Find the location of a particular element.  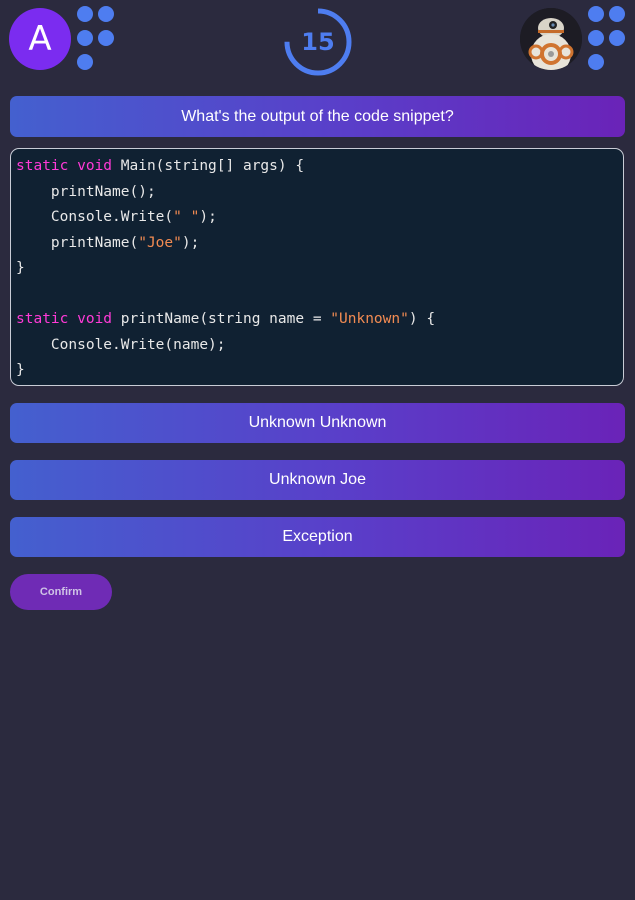

code-line: static void Main(string[] args) { is located at coordinates (160, 166).